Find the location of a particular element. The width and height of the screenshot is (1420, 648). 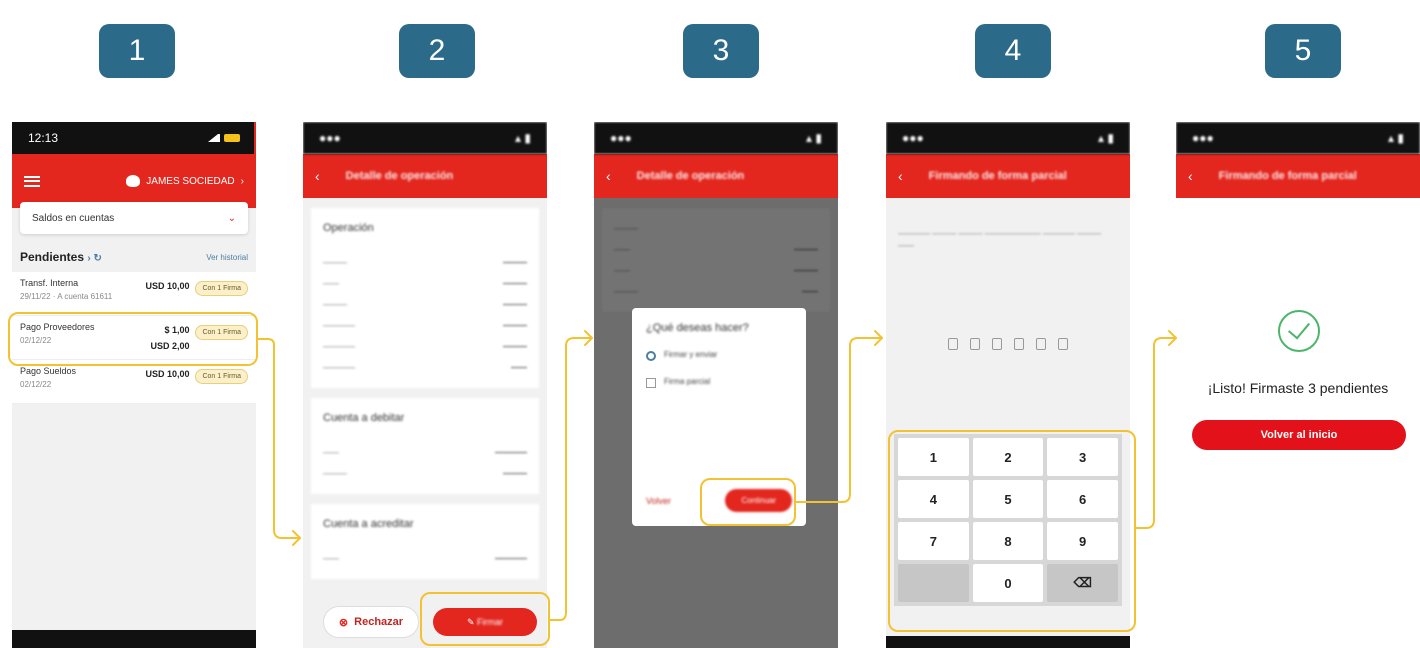

select-value: Saldos en cuentas is located at coordinates (73, 218).